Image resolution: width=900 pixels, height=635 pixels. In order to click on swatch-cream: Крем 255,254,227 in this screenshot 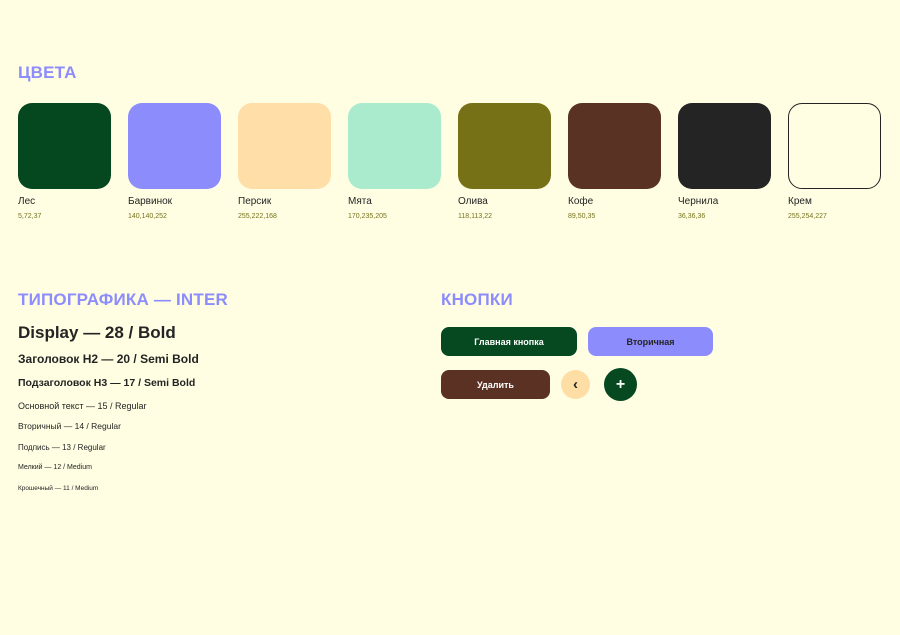, I will do `click(834, 162)`.